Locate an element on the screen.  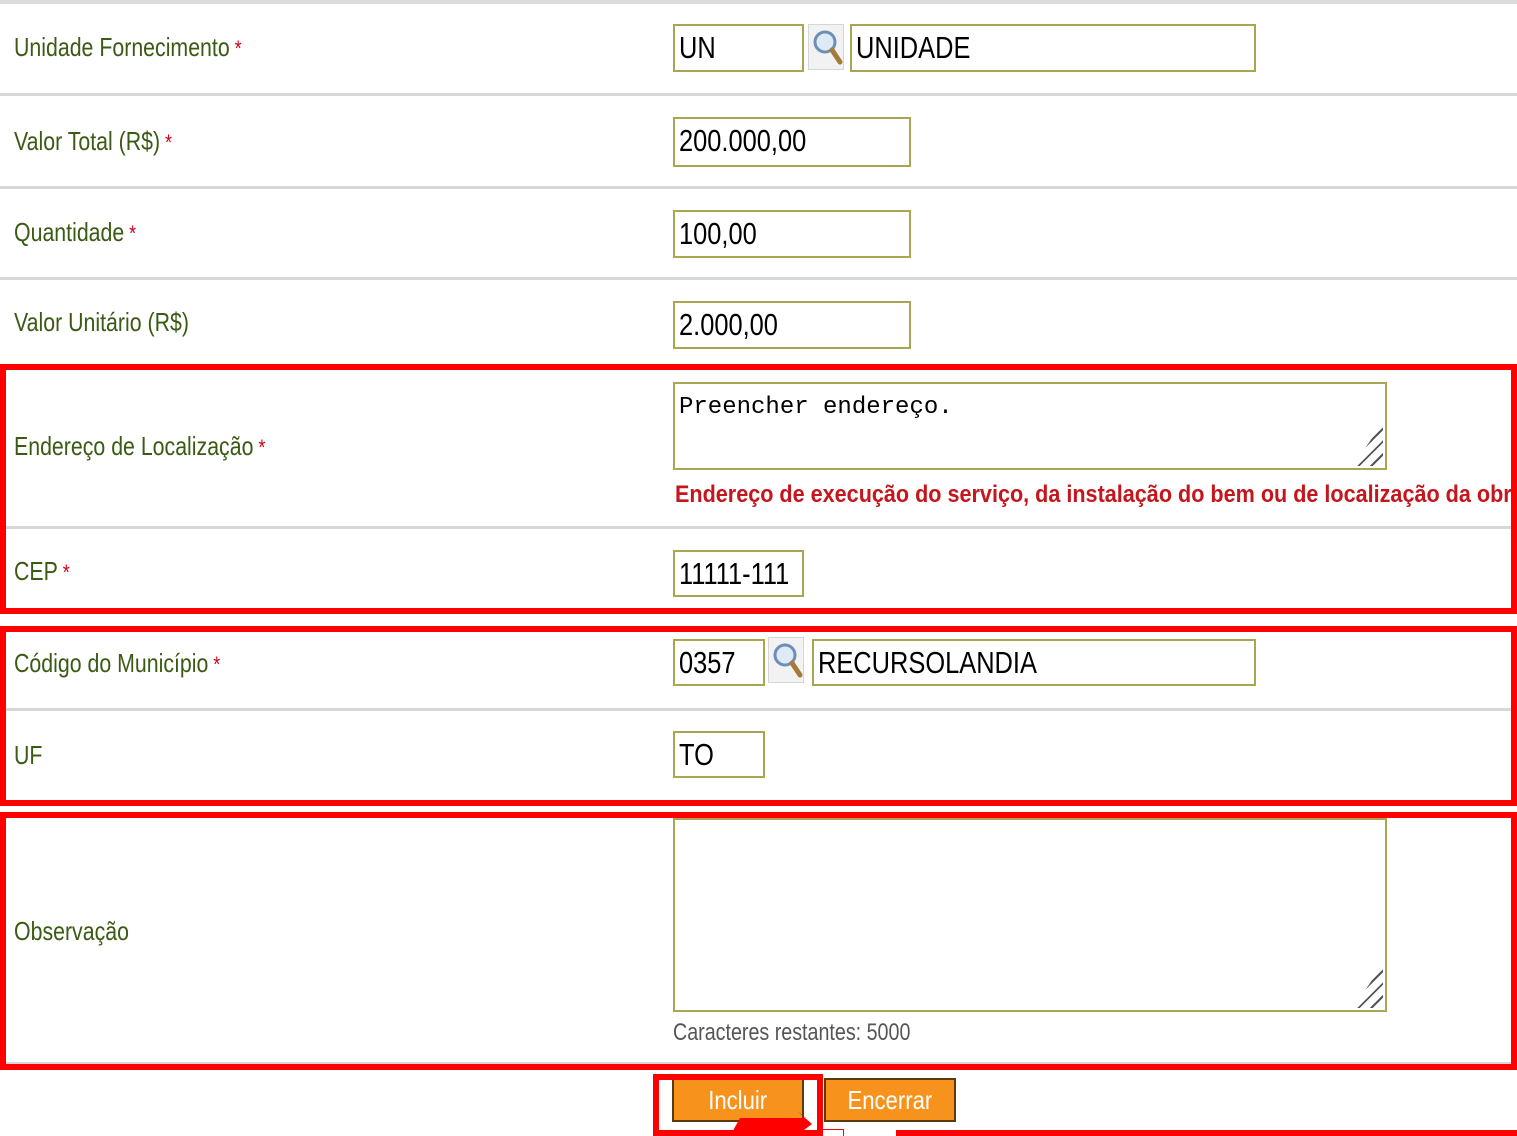
encerrar-button: Encerrar is located at coordinates (890, 1100).